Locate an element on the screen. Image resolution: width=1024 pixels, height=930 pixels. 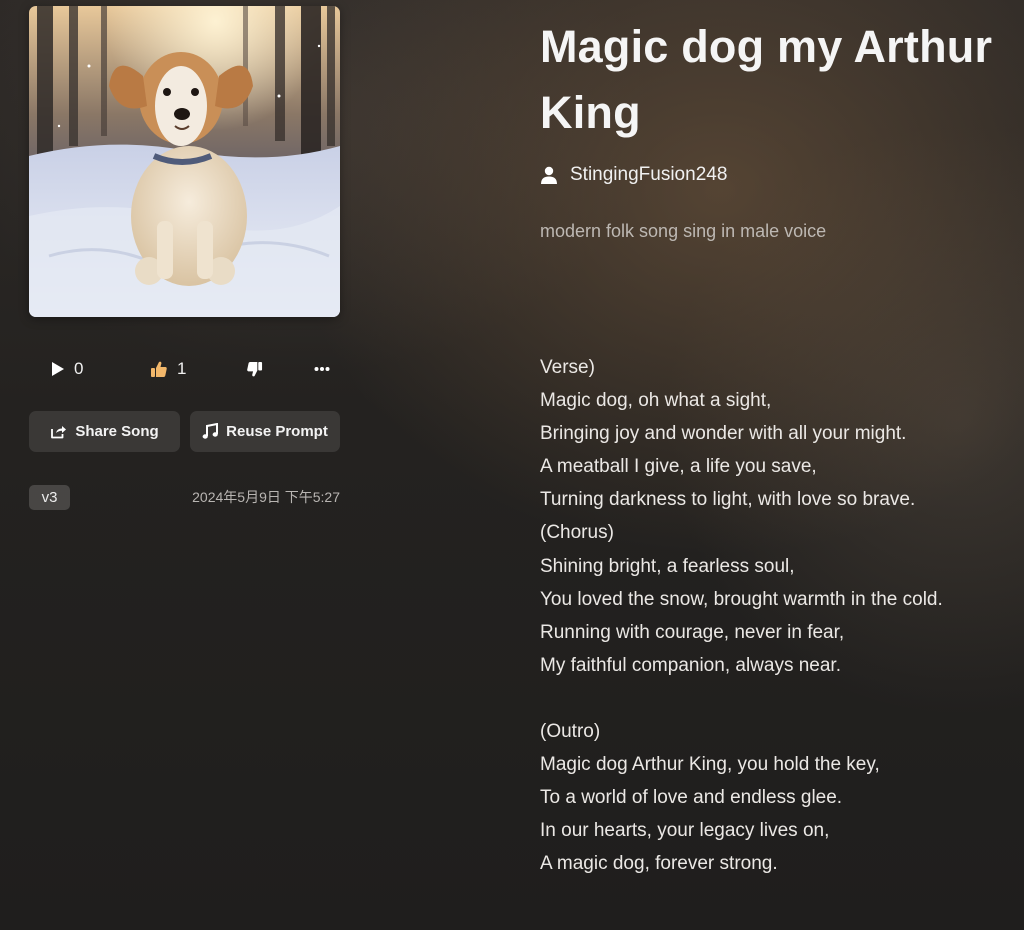
thumbs-up-icon is located at coordinates (159, 369).